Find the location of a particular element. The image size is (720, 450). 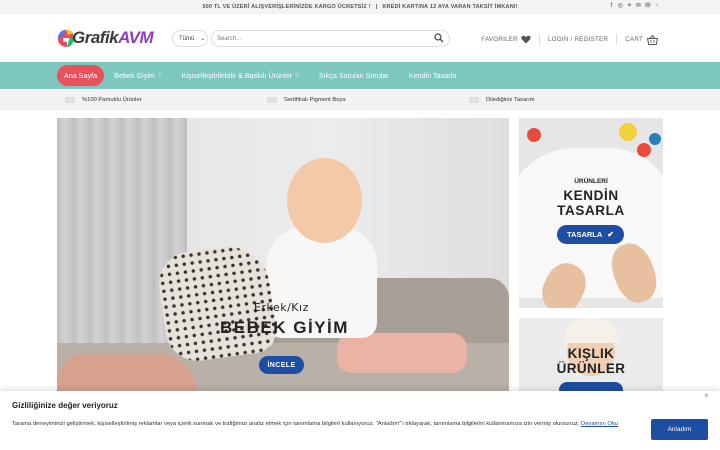

nav-label: Kişiselleştirilebilir & Baskılı Ürünler is located at coordinates (237, 75).